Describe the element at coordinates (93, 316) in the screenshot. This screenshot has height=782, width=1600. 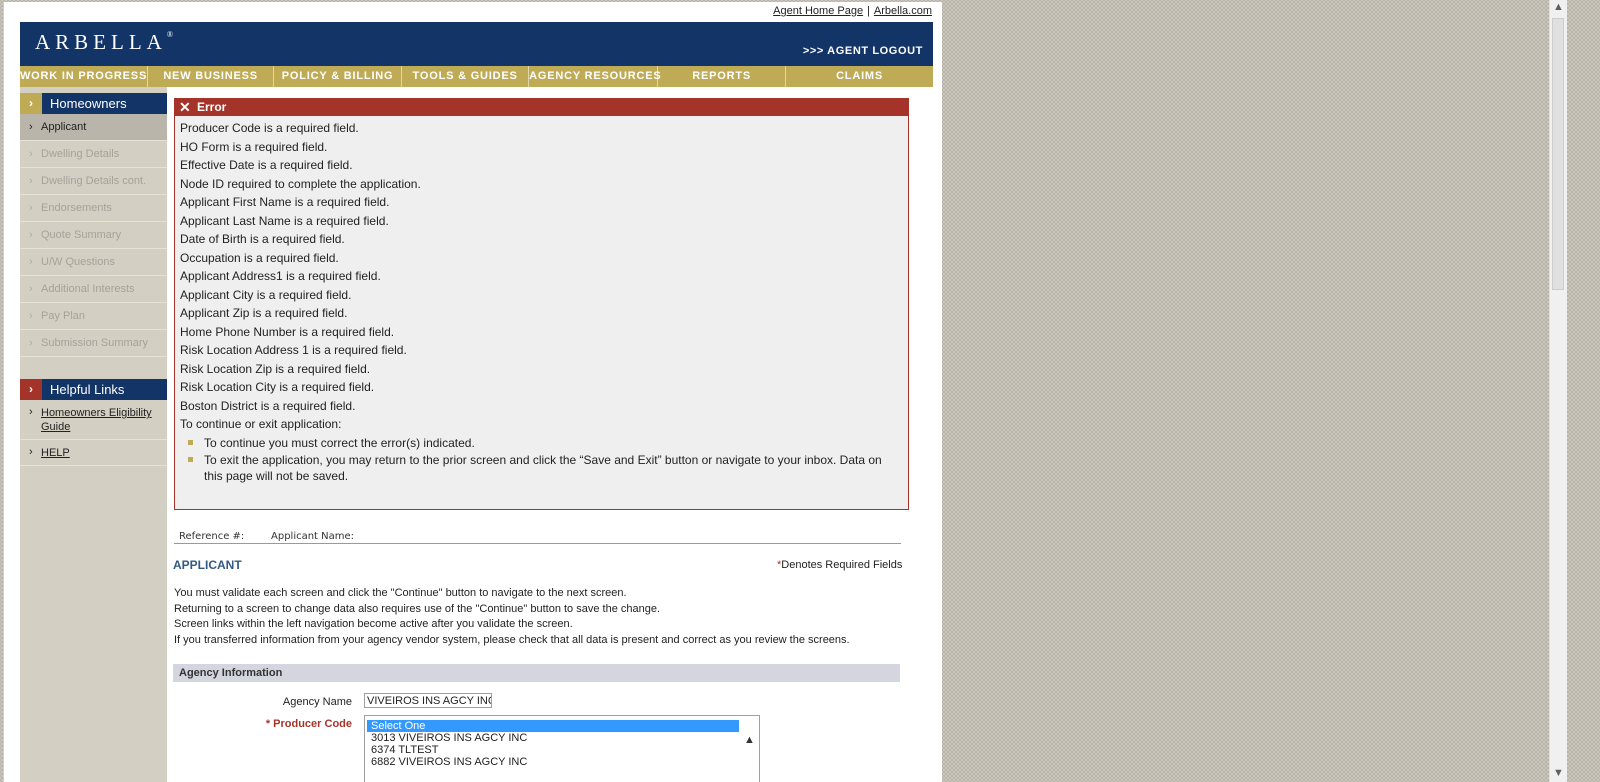
I see `sidebar-item-pay-plan: › Pay Plan` at that location.